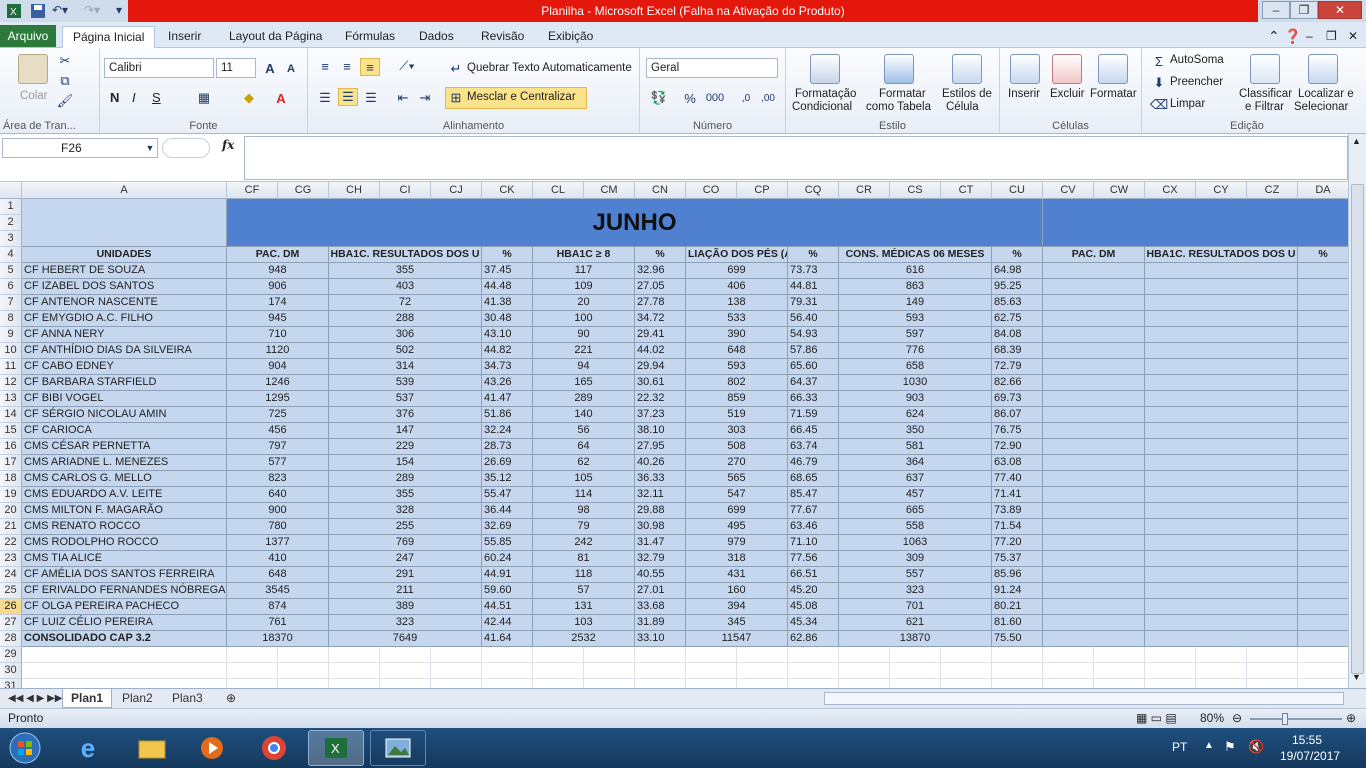  Describe the element at coordinates (1017, 399) in the screenshot. I see `data-cell: 69.73` at that location.